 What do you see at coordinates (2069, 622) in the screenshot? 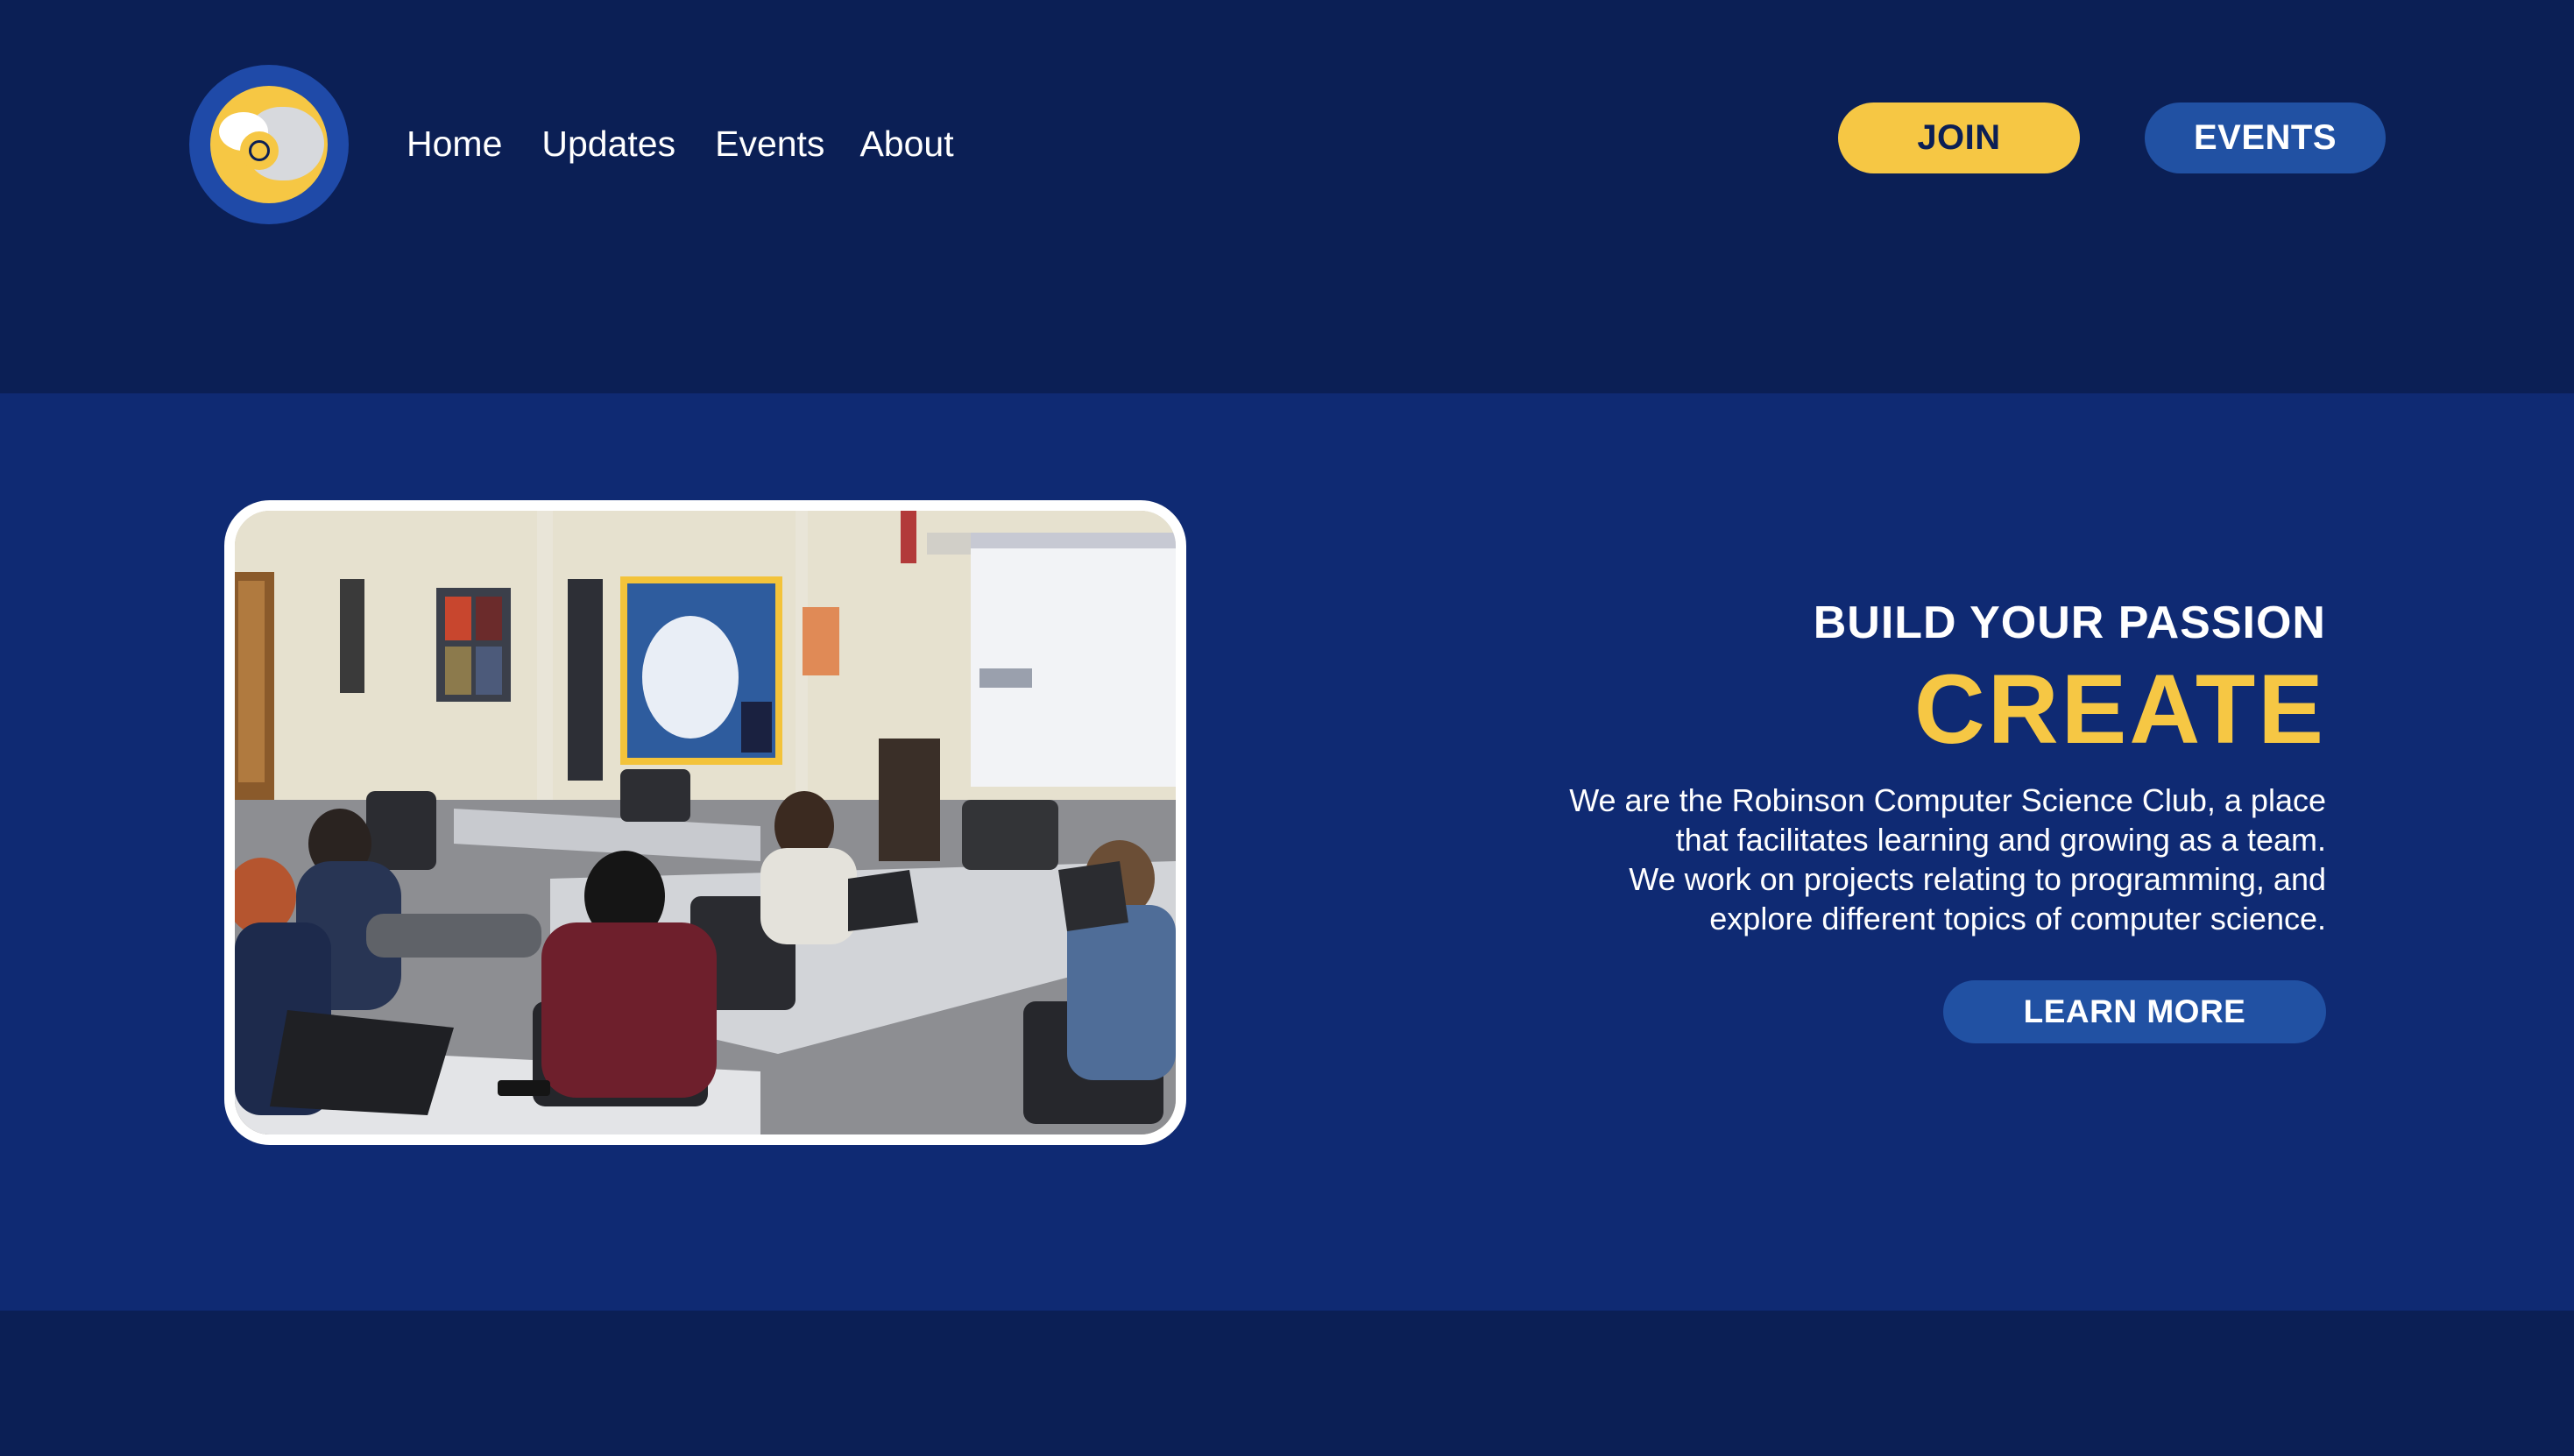
I see `hero-tagline: BUILD YOUR PASSION` at bounding box center [2069, 622].